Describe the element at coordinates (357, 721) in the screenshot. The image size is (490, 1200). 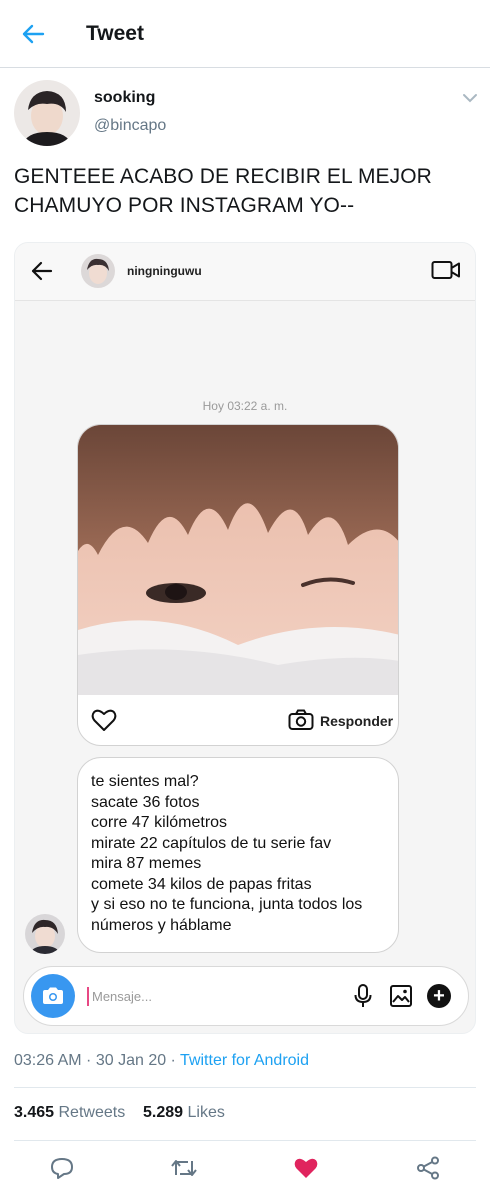
I see `reply-label: Responder` at that location.